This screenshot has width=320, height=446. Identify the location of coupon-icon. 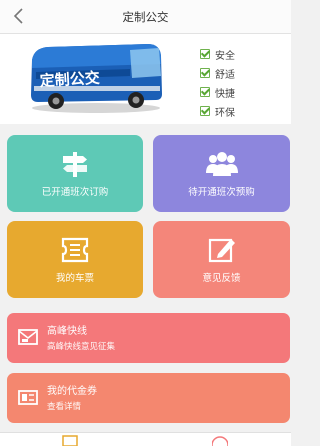
(28, 397).